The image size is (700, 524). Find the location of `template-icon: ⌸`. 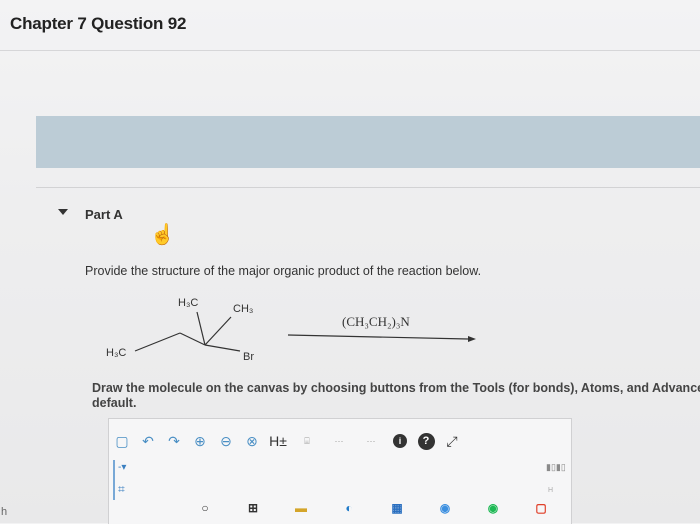

template-icon: ⌸ is located at coordinates (307, 441).